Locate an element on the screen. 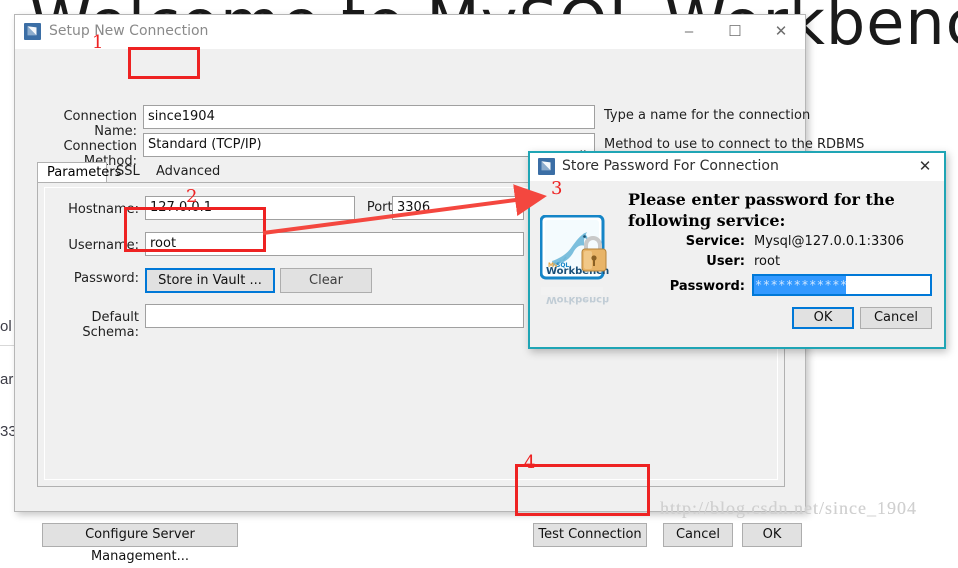 This screenshot has height=568, width=958. connection-name-input: since1904 is located at coordinates (369, 117).